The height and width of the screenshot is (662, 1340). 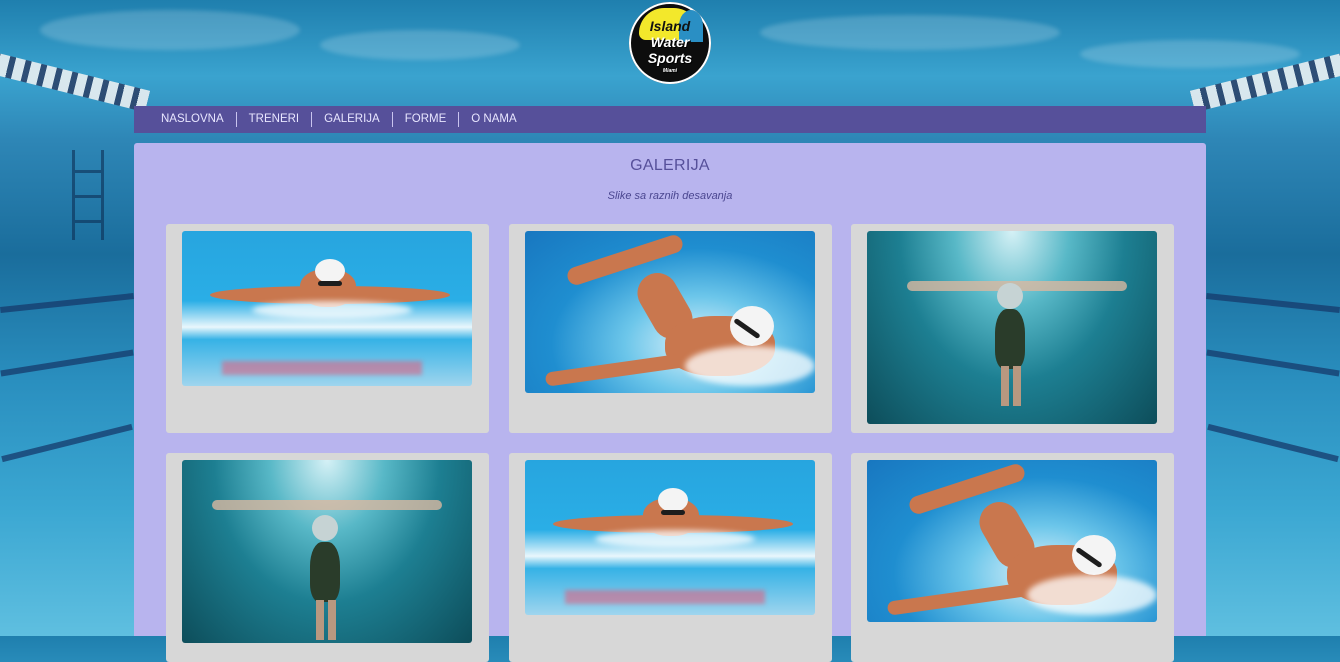 What do you see at coordinates (352, 119) in the screenshot?
I see `nav-item-galerija: GALERIJA` at bounding box center [352, 119].